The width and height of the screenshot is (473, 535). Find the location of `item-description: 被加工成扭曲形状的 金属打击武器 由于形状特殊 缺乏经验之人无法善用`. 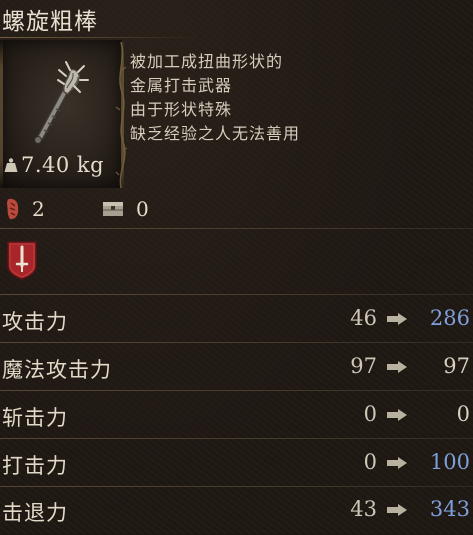

item-description: 被加工成扭曲形状的 金属打击武器 由于形状特殊 缺乏经验之人无法善用 is located at coordinates (215, 98).